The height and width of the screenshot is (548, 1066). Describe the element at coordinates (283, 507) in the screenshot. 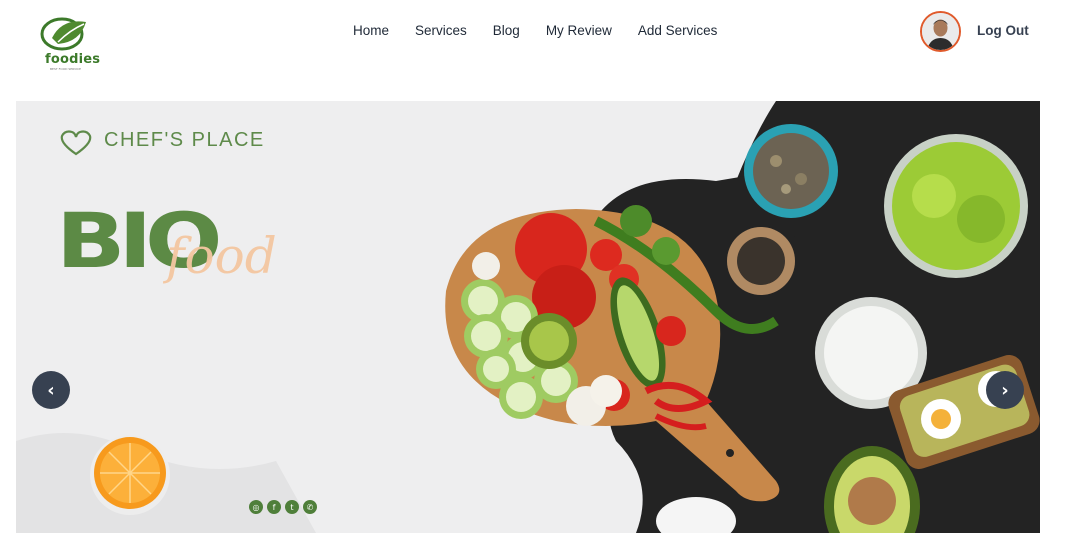

I see `social-links: ◎ f t ✆` at that location.